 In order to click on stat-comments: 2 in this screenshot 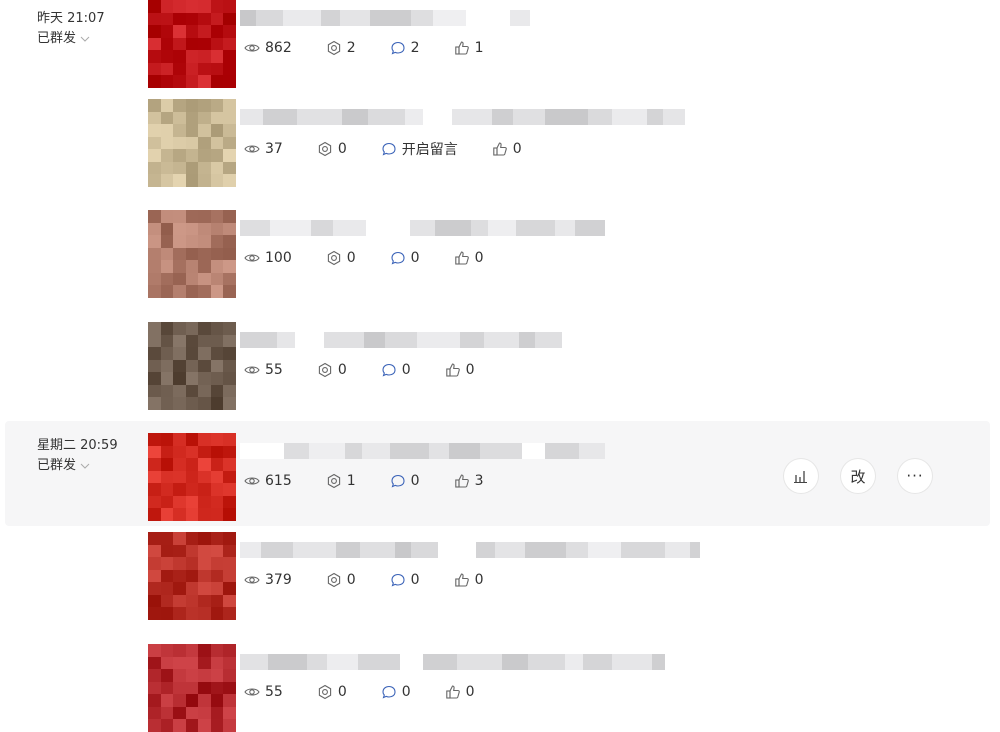, I will do `click(405, 48)`.